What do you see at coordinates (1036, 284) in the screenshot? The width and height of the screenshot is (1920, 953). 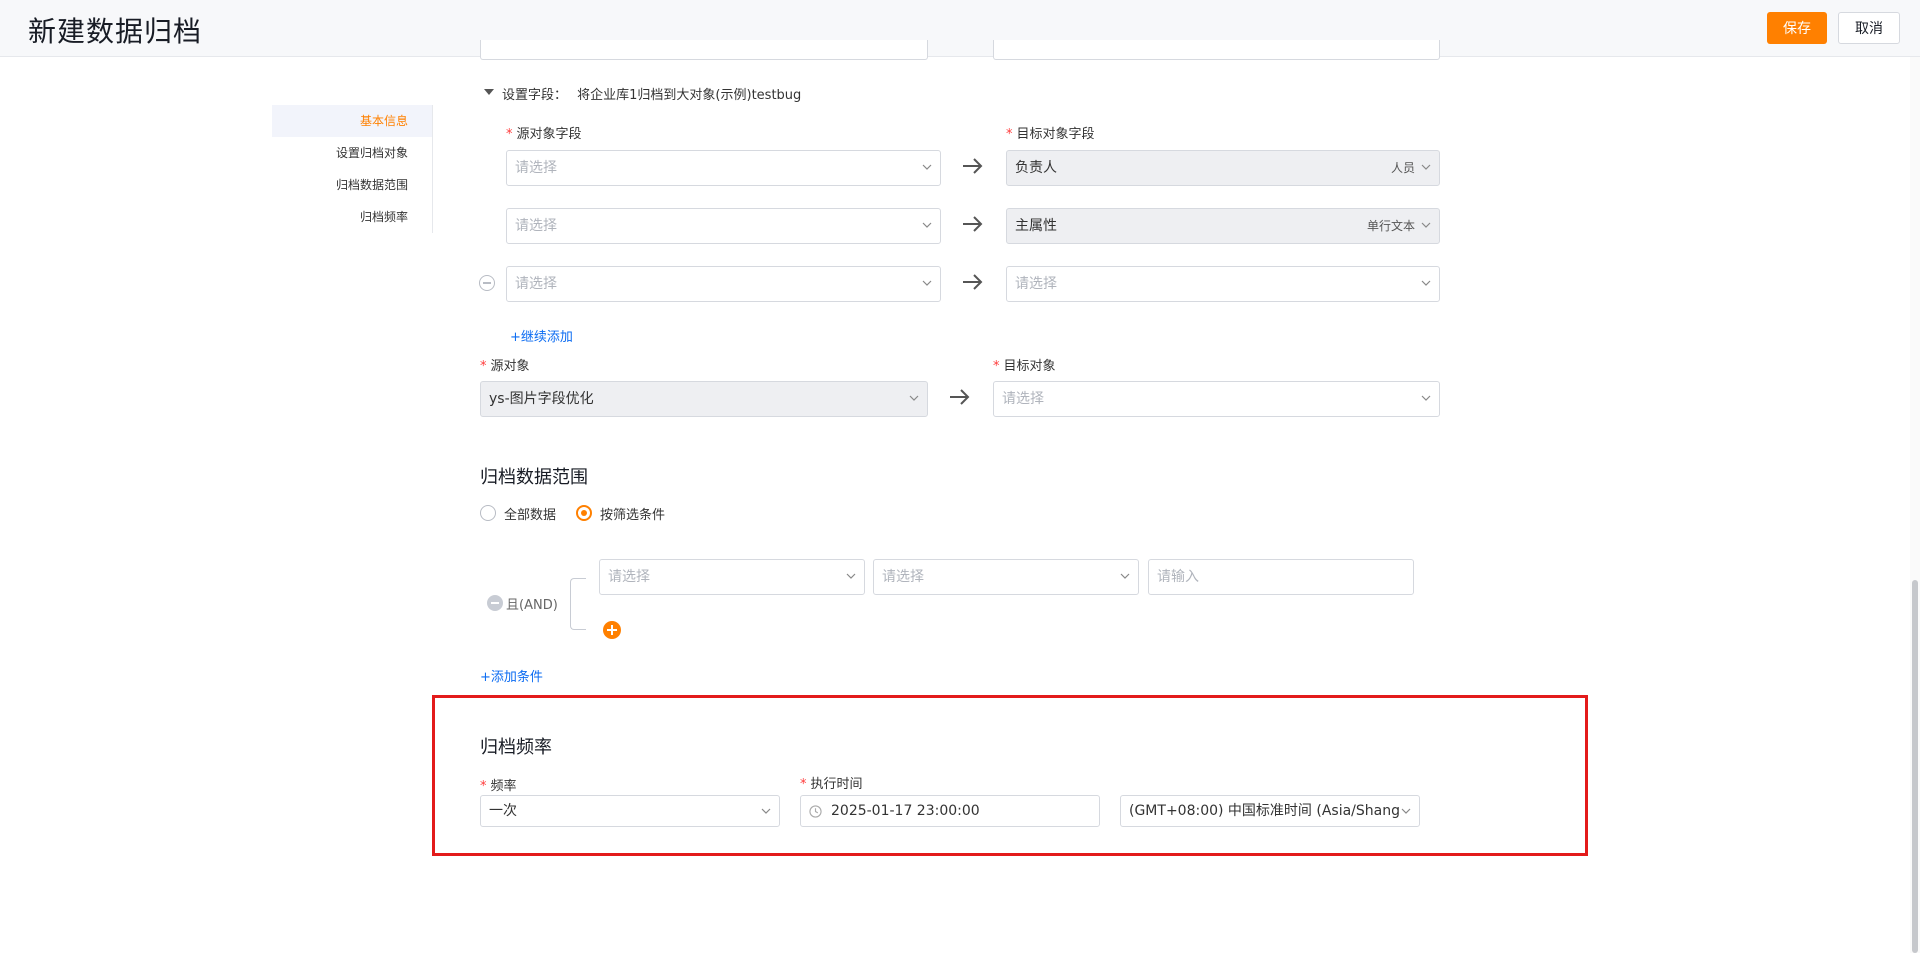 I see `target-field-placeholder-3: 请选择` at bounding box center [1036, 284].